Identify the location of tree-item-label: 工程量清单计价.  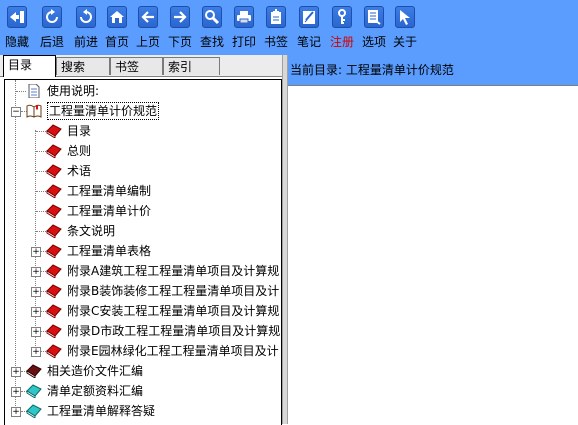
(109, 211).